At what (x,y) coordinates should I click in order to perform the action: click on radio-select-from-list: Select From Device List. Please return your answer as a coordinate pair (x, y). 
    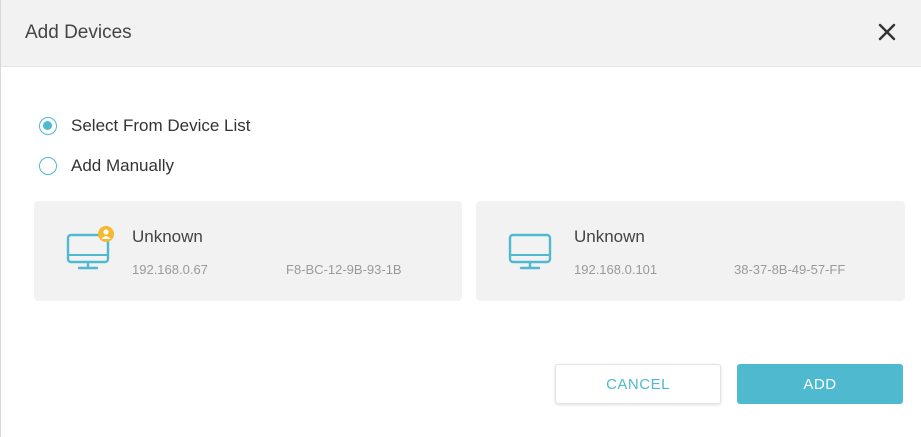
    Looking at the image, I should click on (145, 126).